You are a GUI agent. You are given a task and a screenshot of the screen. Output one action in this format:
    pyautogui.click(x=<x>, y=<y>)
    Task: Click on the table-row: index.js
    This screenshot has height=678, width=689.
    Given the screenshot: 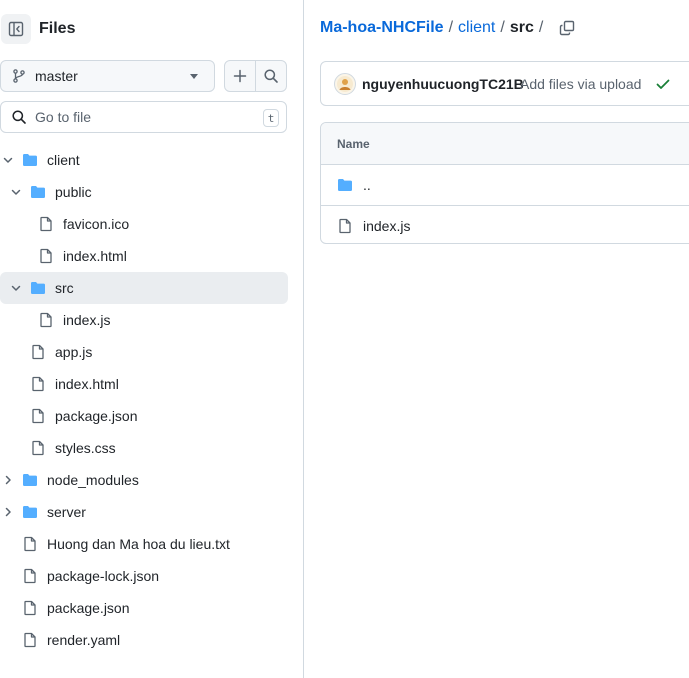 What is the action you would take?
    pyautogui.click(x=505, y=224)
    